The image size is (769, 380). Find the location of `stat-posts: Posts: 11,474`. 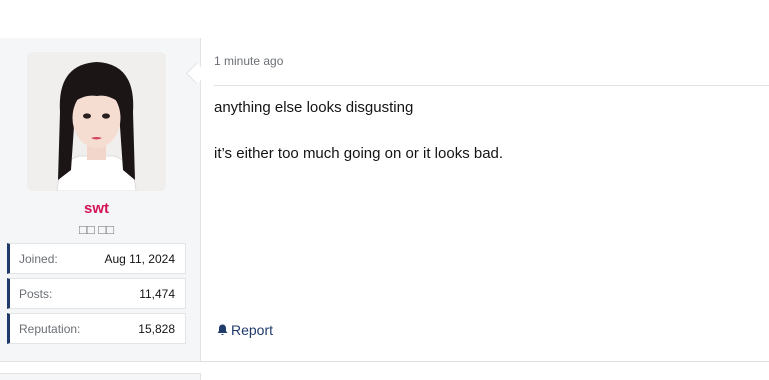

stat-posts: Posts: 11,474 is located at coordinates (96, 293).